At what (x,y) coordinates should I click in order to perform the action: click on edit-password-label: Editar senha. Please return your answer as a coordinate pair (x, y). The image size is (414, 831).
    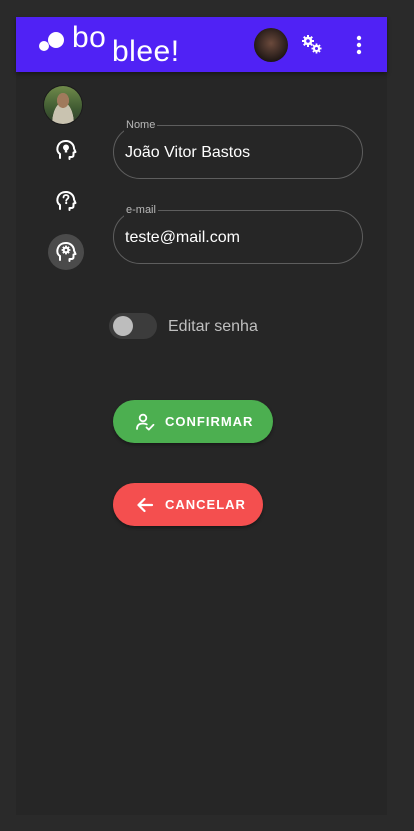
    Looking at the image, I should click on (213, 326).